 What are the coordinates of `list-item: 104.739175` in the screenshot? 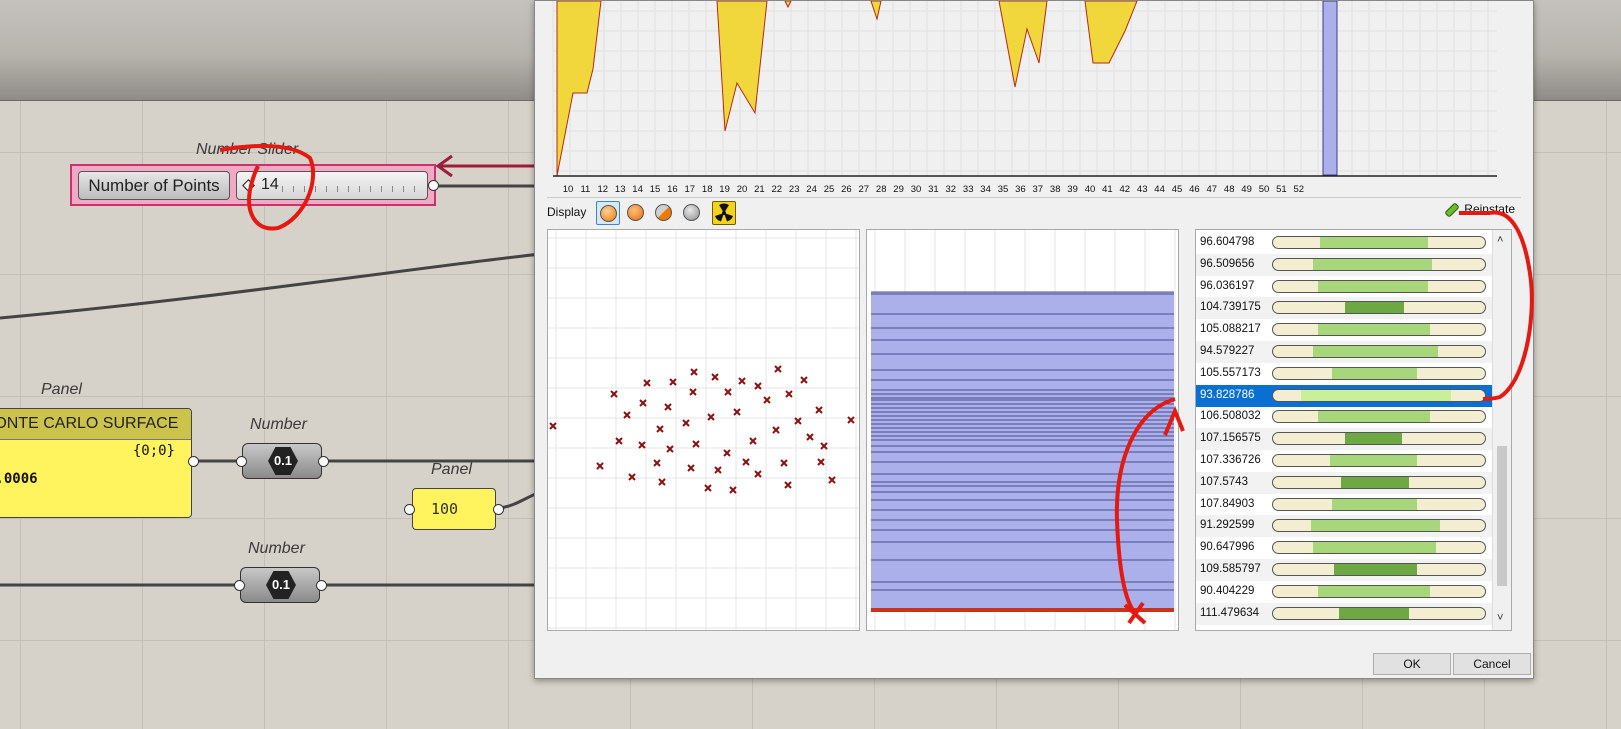 It's located at (1344, 308).